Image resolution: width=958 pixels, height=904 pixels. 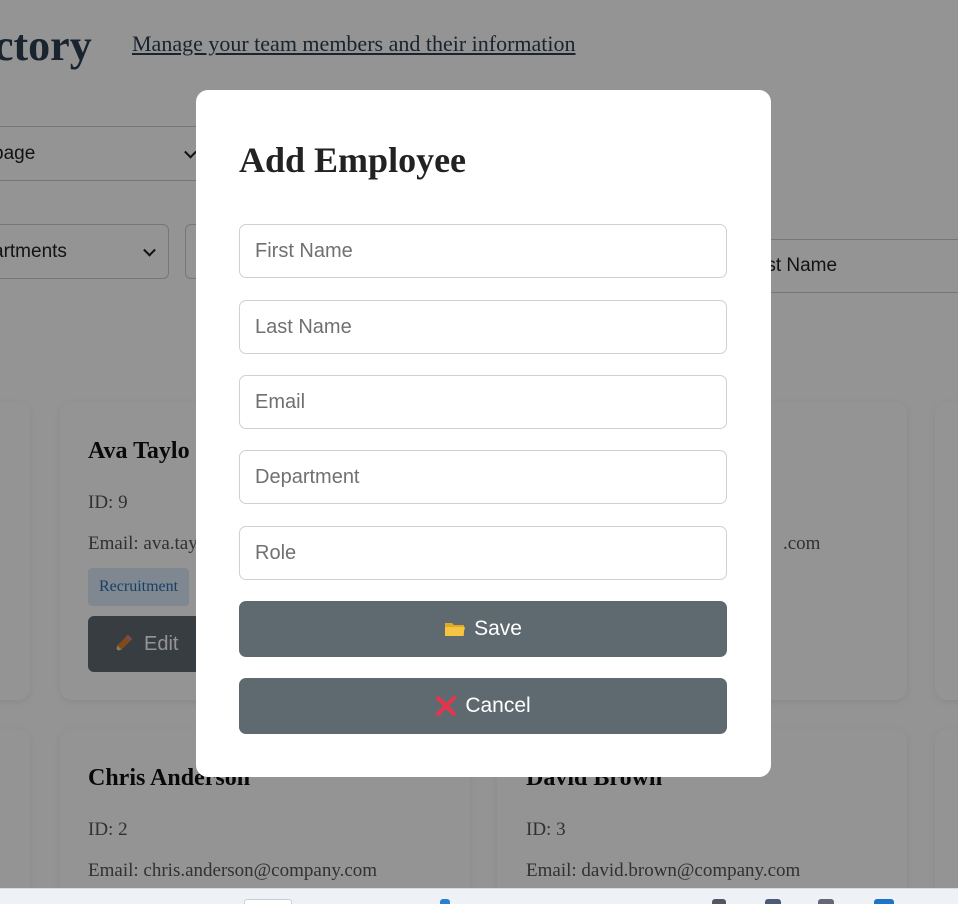 What do you see at coordinates (483, 402) in the screenshot?
I see `email-field` at bounding box center [483, 402].